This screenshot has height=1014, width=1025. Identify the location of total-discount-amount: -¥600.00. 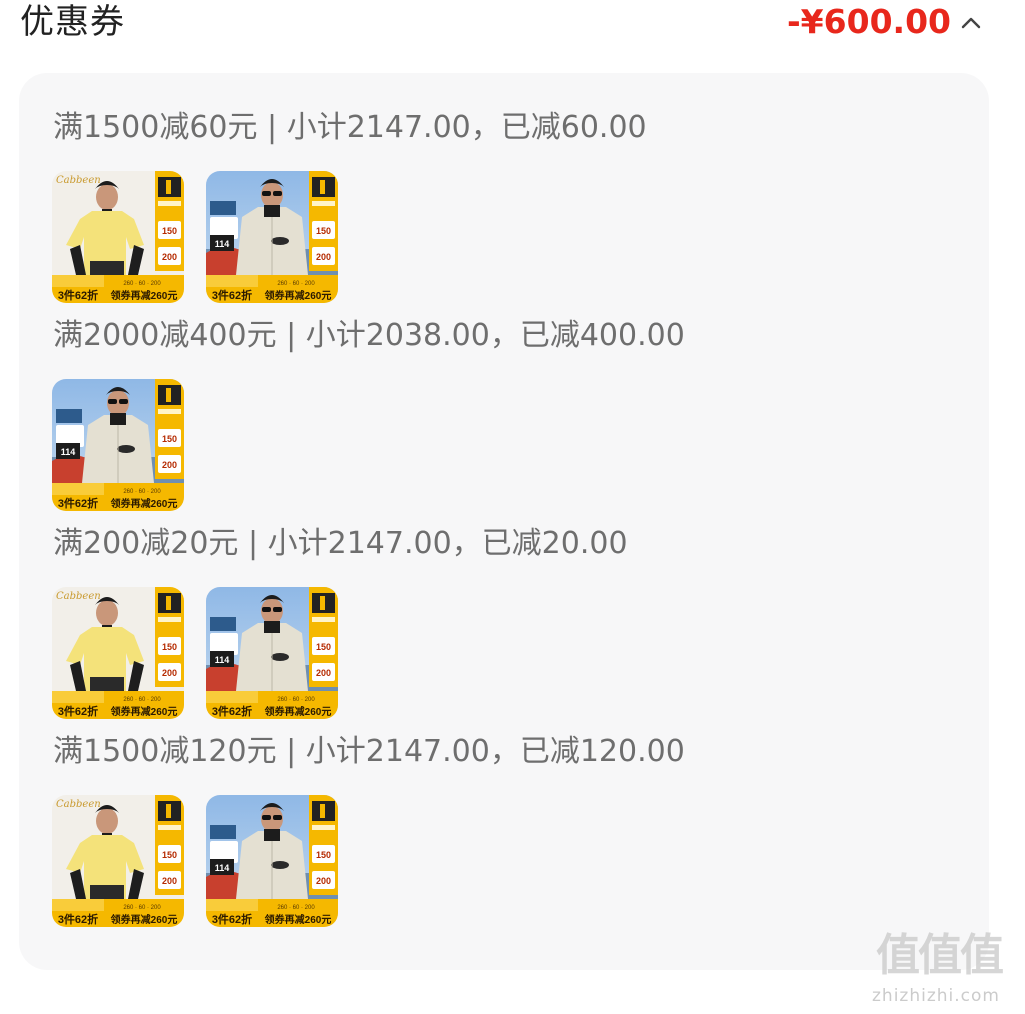
(868, 21).